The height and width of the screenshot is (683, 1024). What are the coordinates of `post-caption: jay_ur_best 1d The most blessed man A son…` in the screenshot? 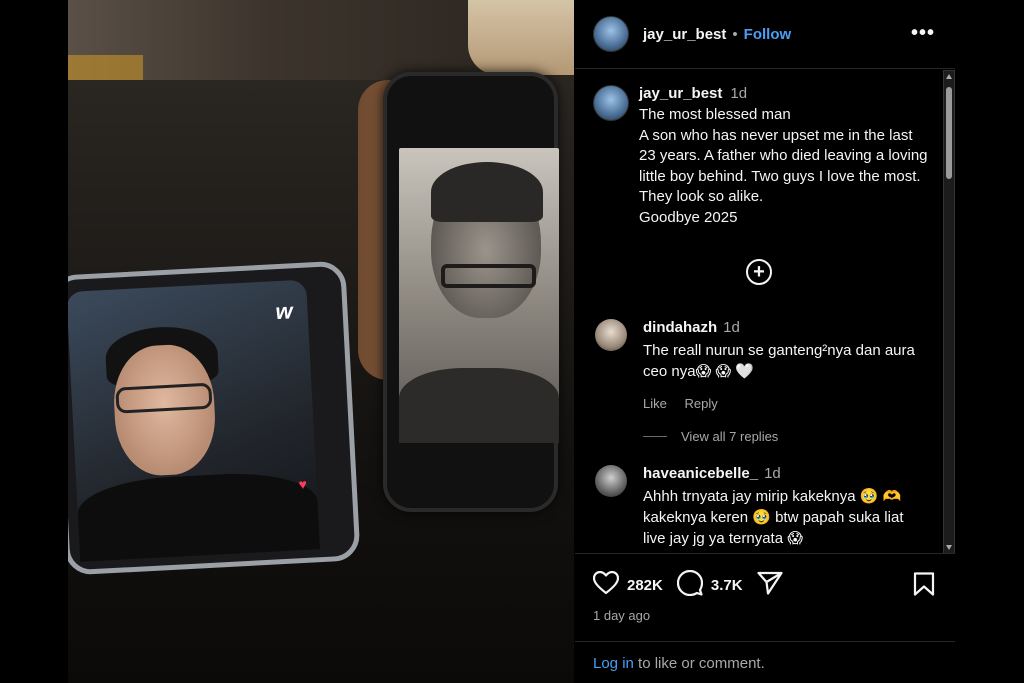 It's located at (760, 156).